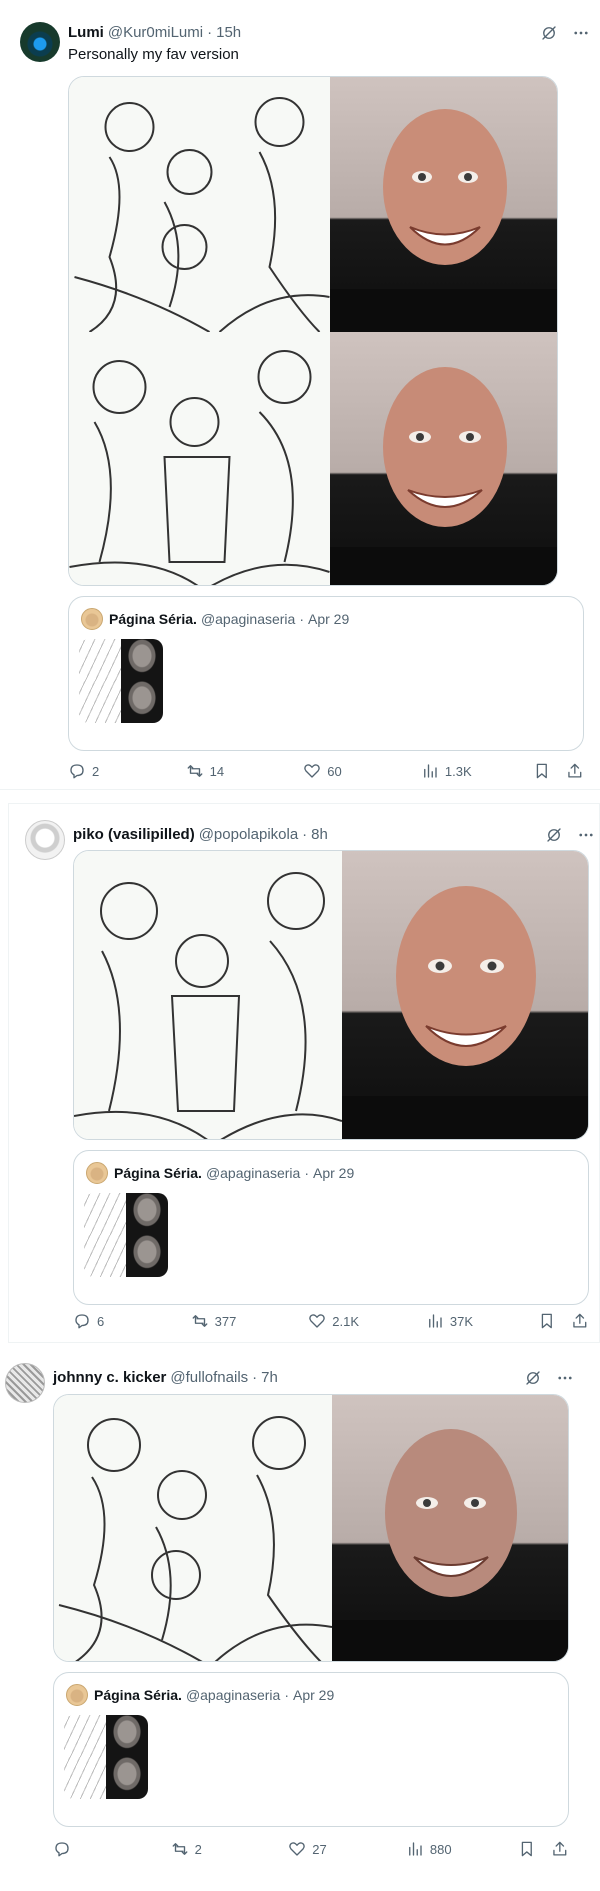  Describe the element at coordinates (319, 1849) in the screenshot. I see `like-count: 27` at that location.